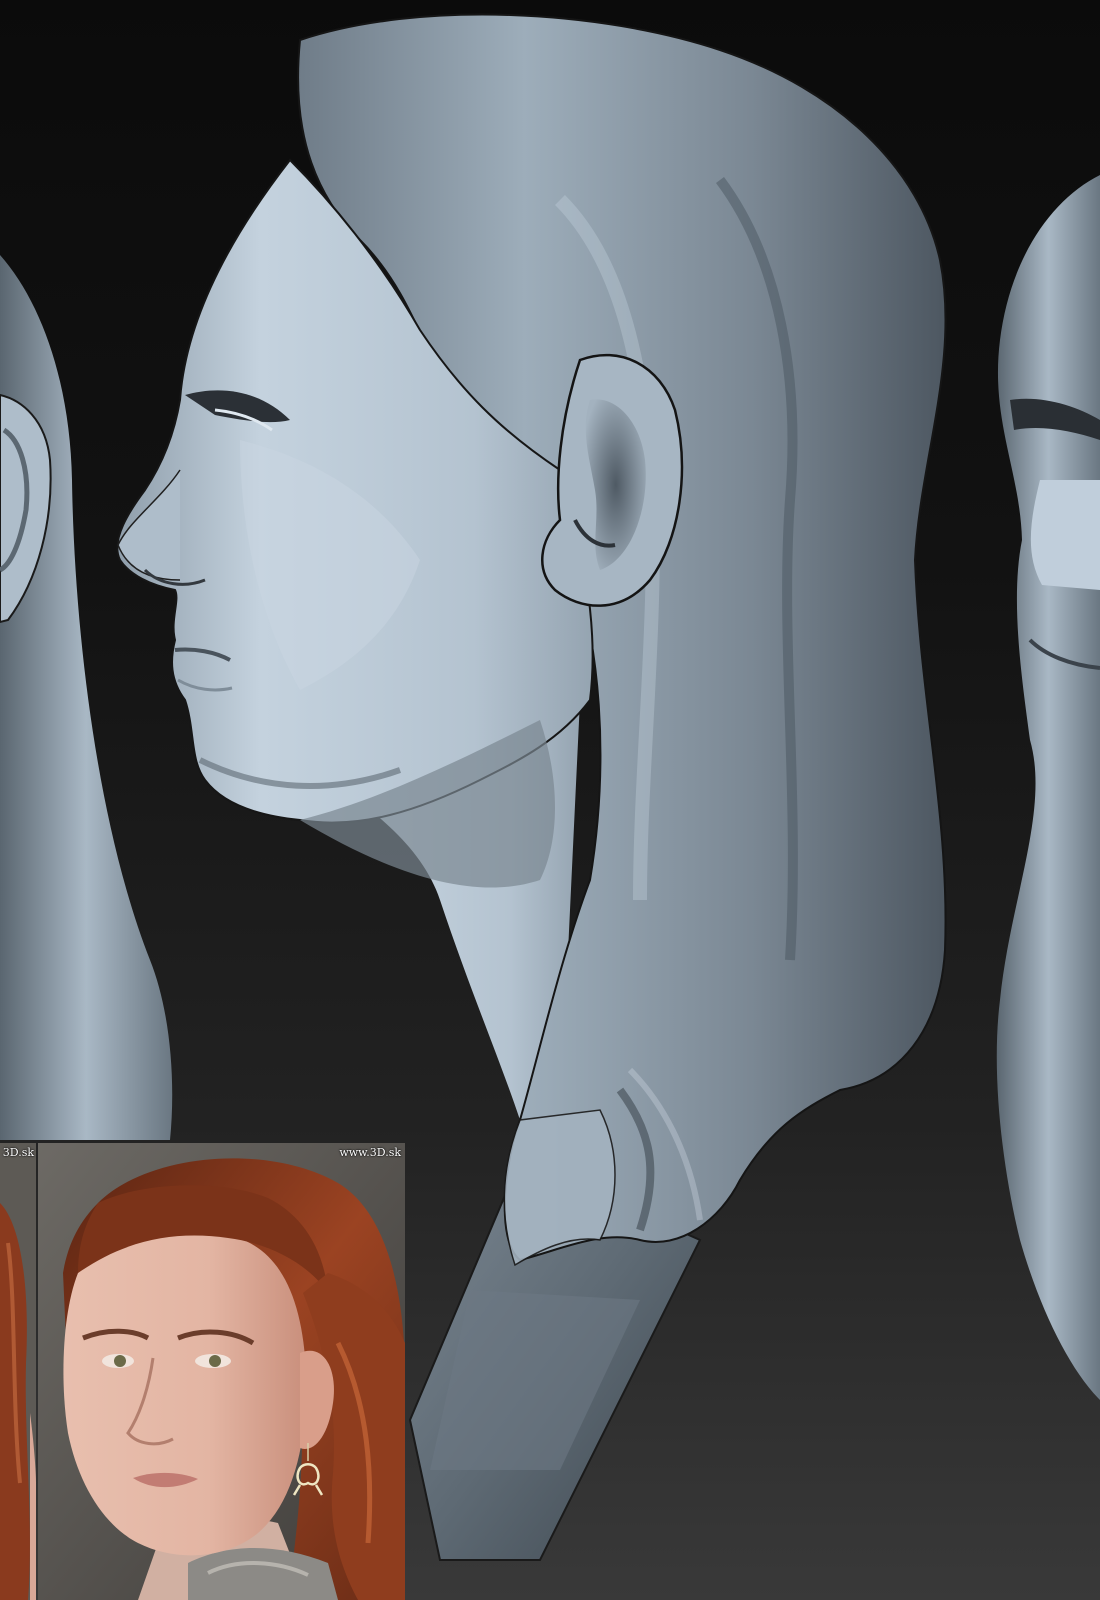 This screenshot has height=1600, width=1100. What do you see at coordinates (18, 1371) in the screenshot?
I see `reference-photo-left: 3D.sk` at bounding box center [18, 1371].